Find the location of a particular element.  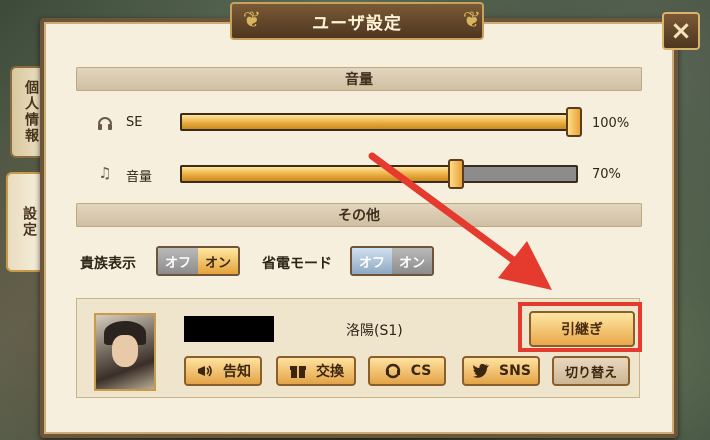

title-ornament-right-icon: ❦ is located at coordinates (472, 20).